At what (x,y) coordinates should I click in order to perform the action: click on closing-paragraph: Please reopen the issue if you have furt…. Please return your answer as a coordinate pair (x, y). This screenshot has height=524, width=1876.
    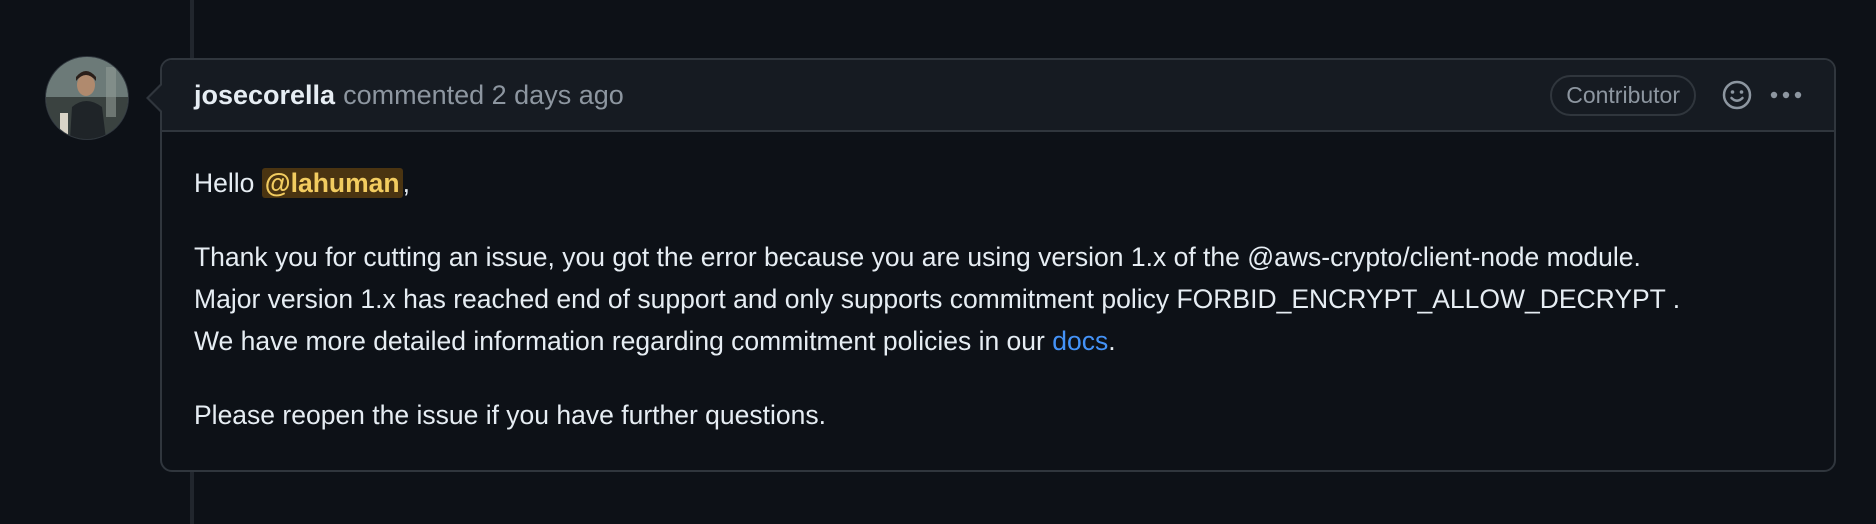
    Looking at the image, I should click on (510, 415).